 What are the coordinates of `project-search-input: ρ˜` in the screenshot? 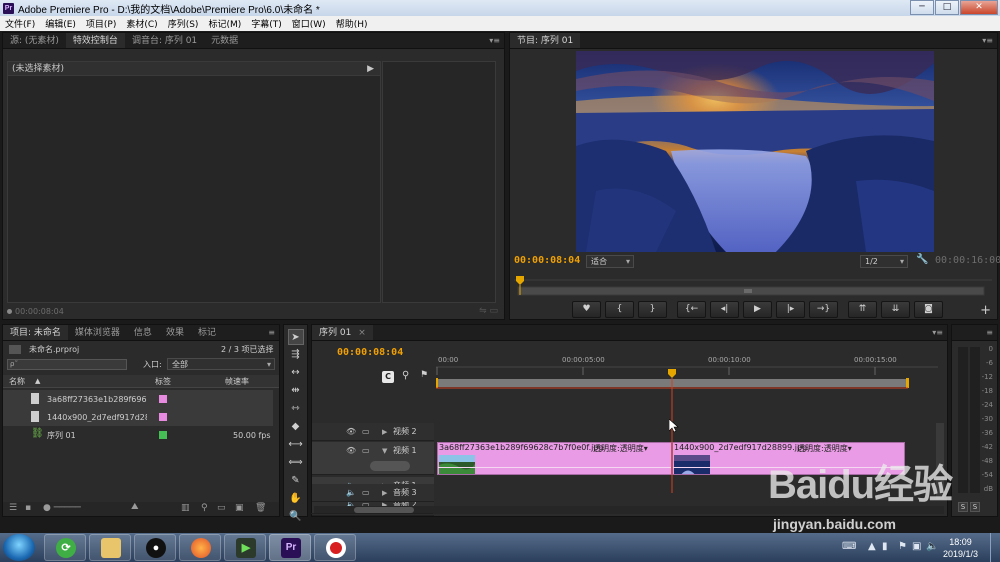 It's located at (67, 364).